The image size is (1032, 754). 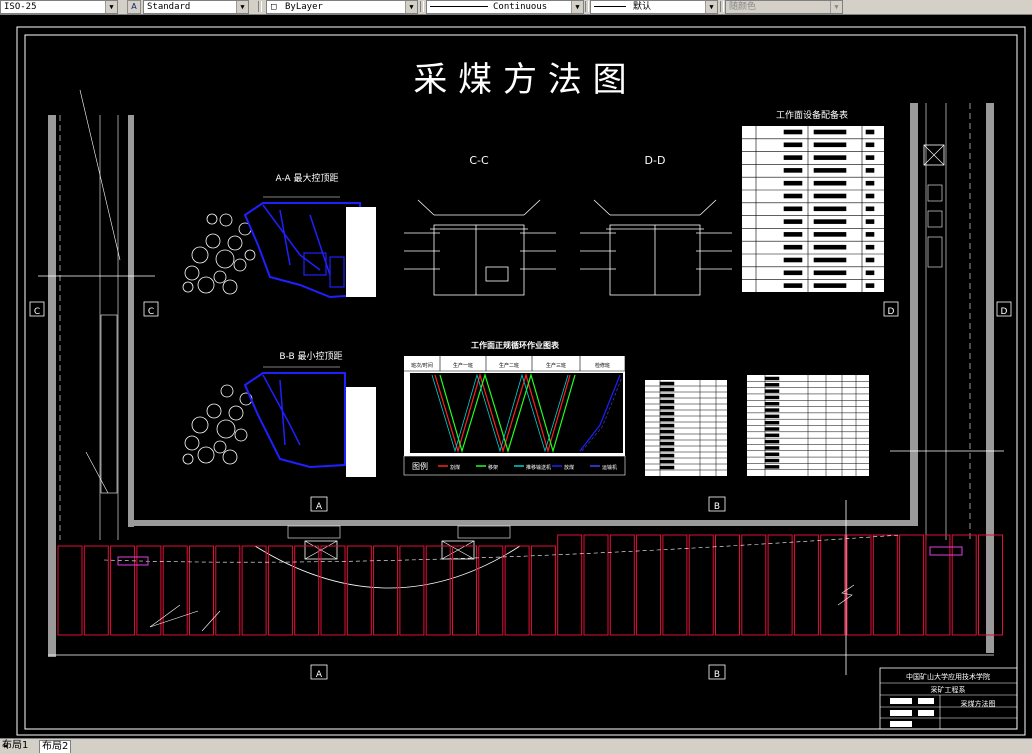 What do you see at coordinates (274, 7) in the screenshot?
I see `color-swatch-icon: □` at bounding box center [274, 7].